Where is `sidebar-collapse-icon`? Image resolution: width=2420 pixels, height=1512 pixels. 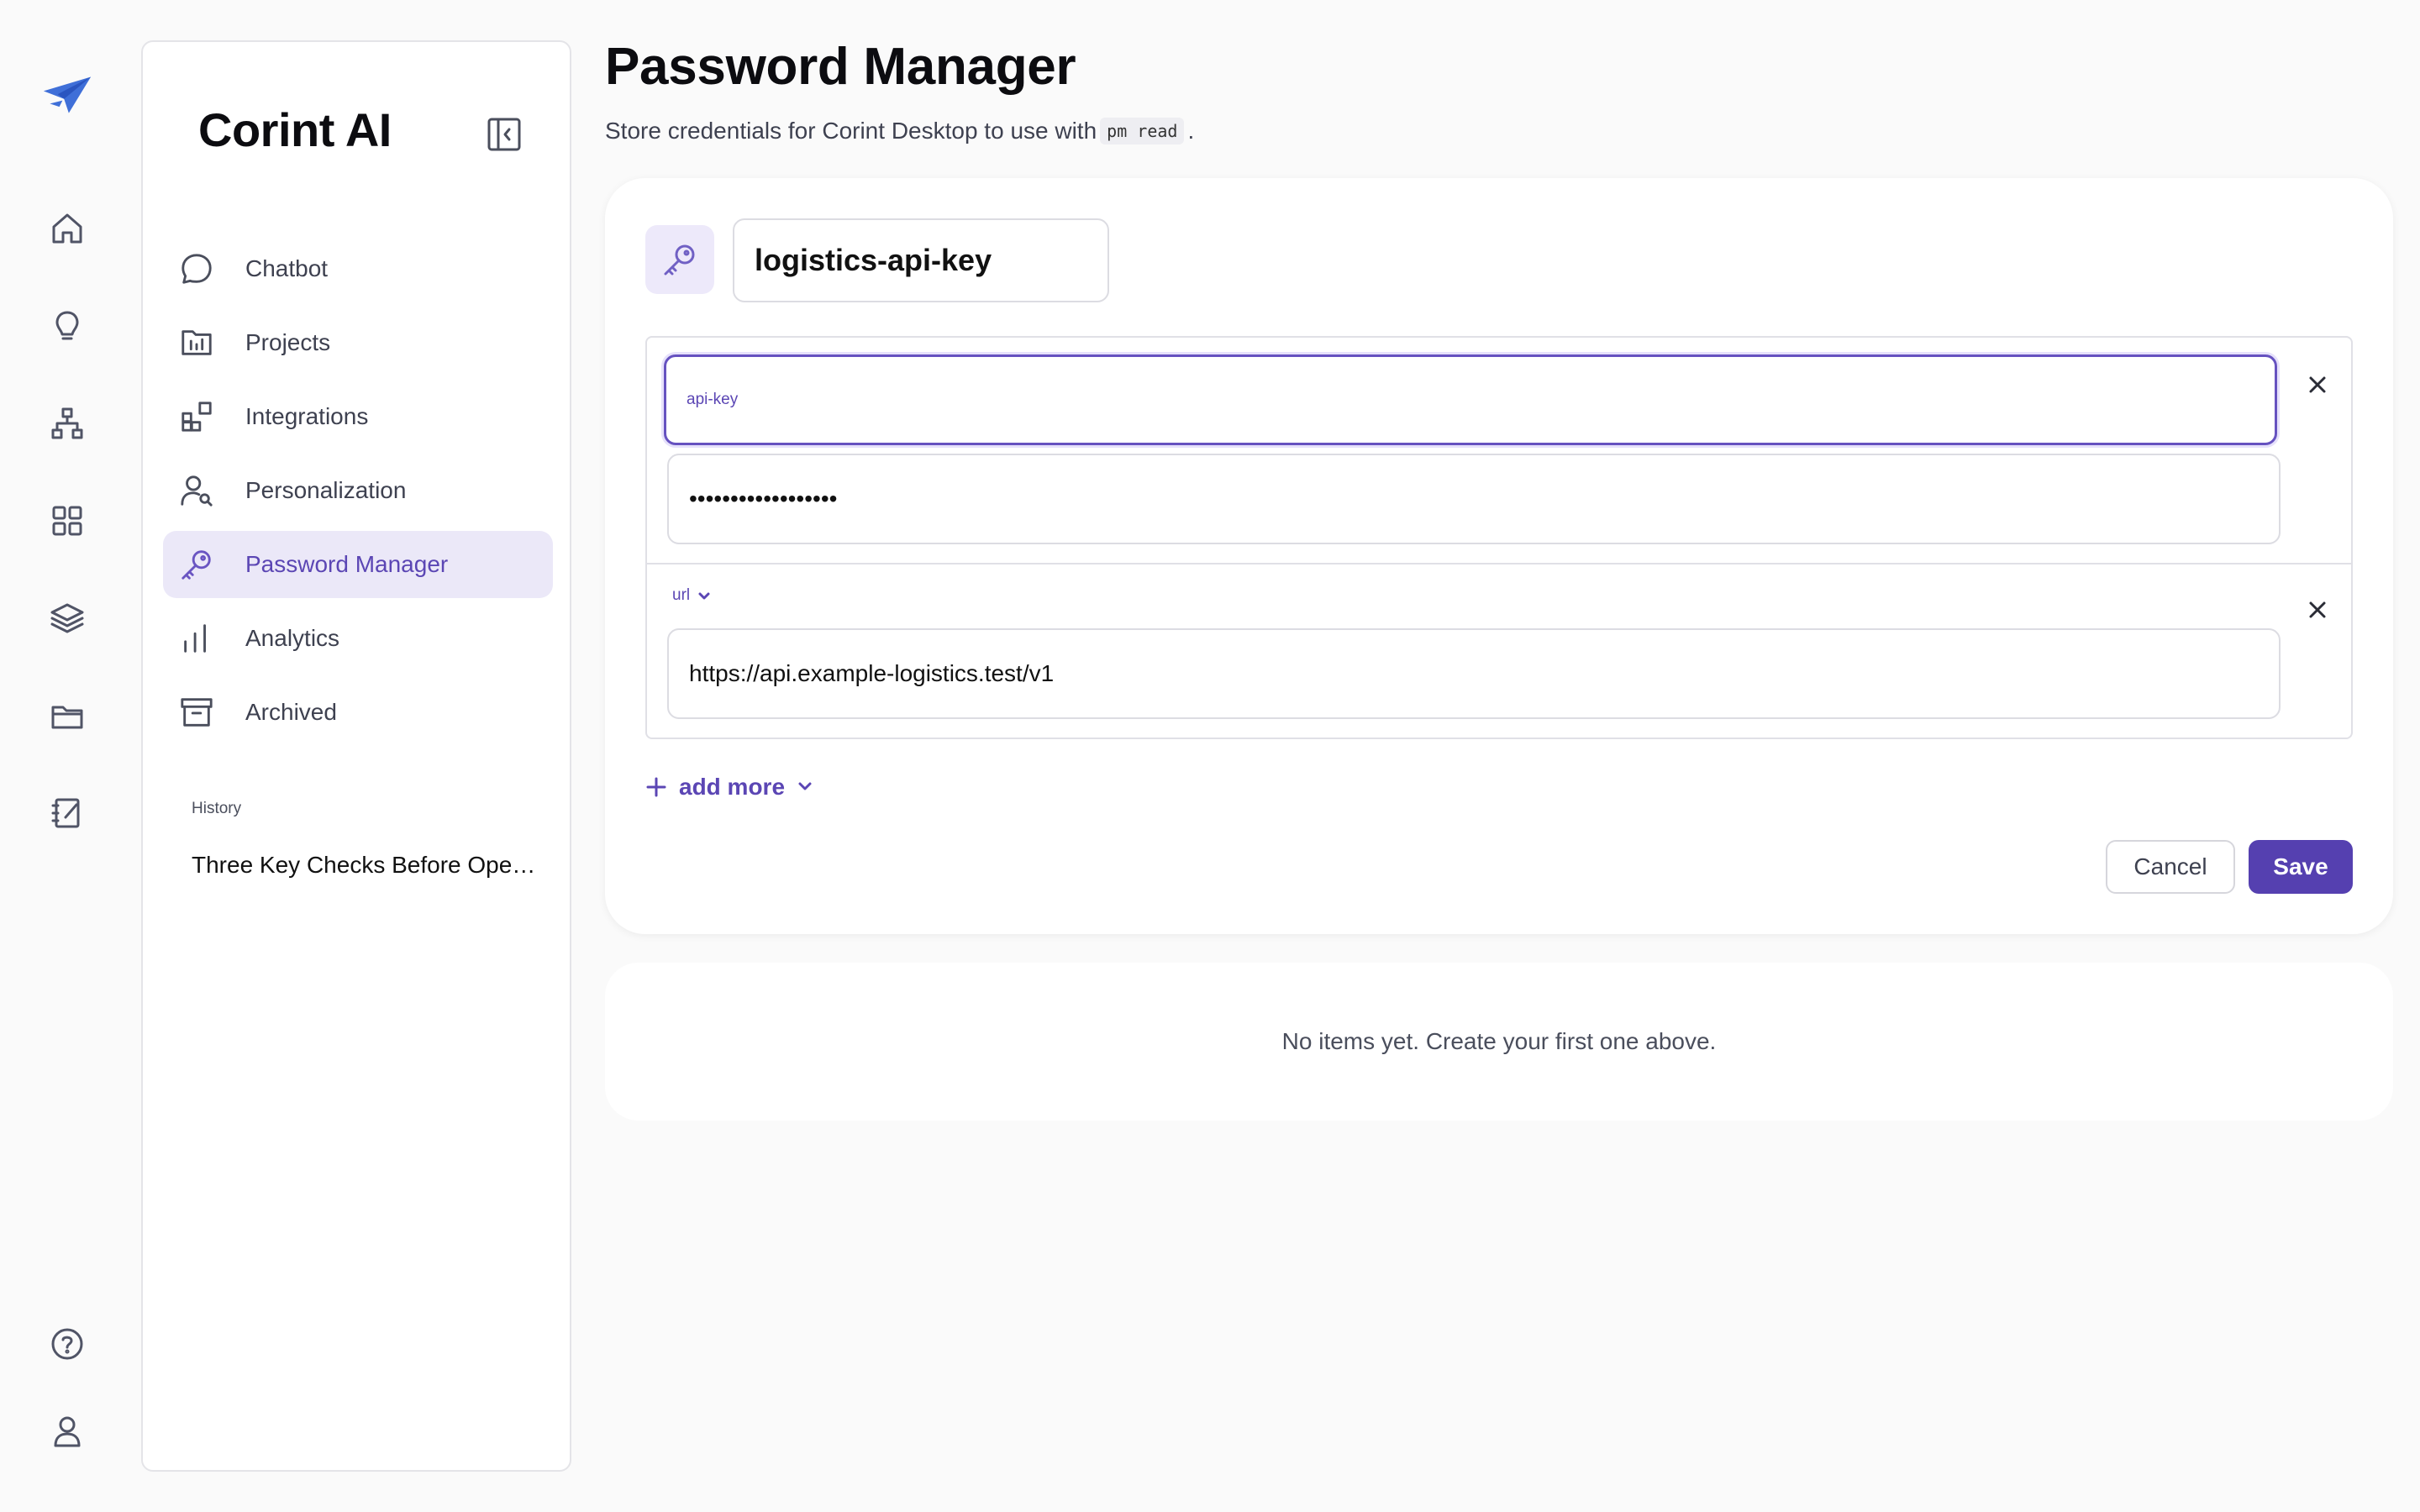
sidebar-collapse-icon is located at coordinates (504, 134).